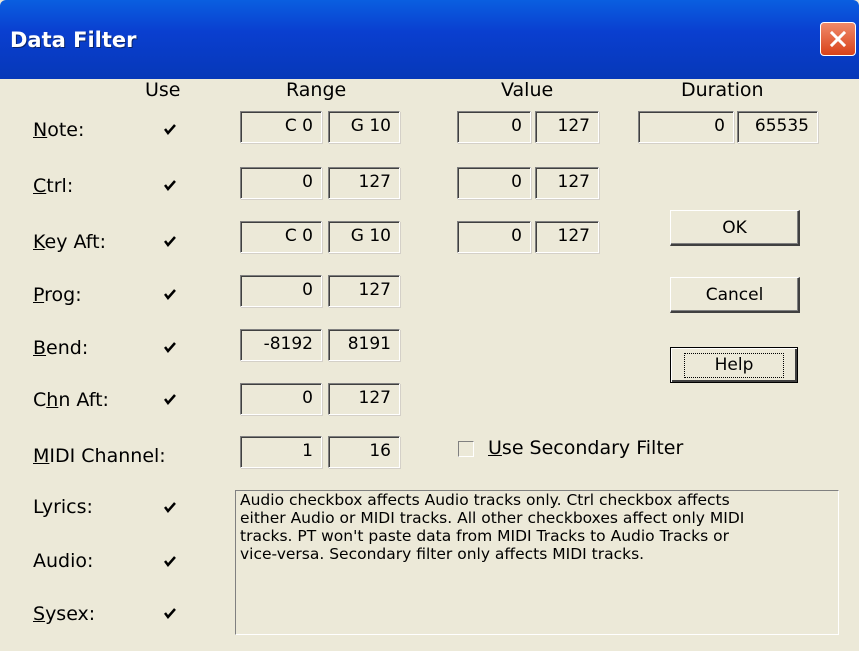 Image resolution: width=859 pixels, height=651 pixels. I want to click on header-value: Value, so click(527, 90).